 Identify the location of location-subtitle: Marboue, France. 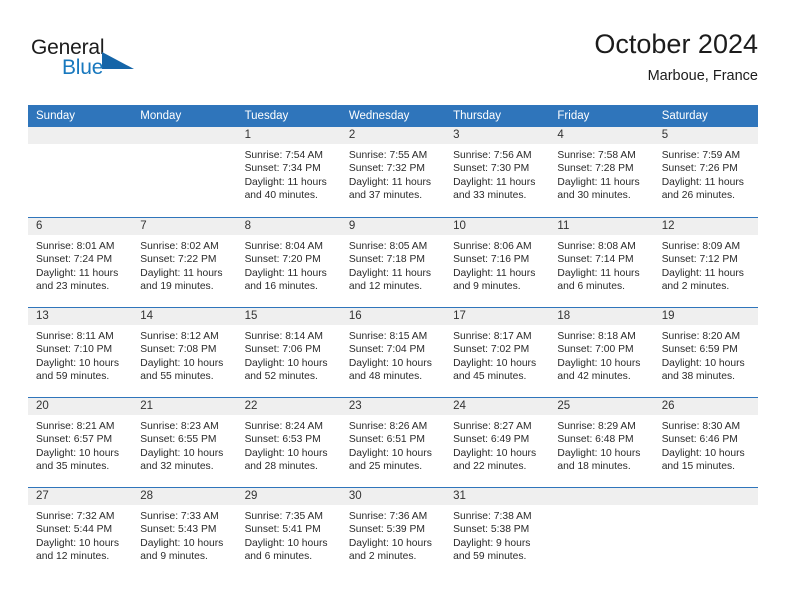
(702, 76).